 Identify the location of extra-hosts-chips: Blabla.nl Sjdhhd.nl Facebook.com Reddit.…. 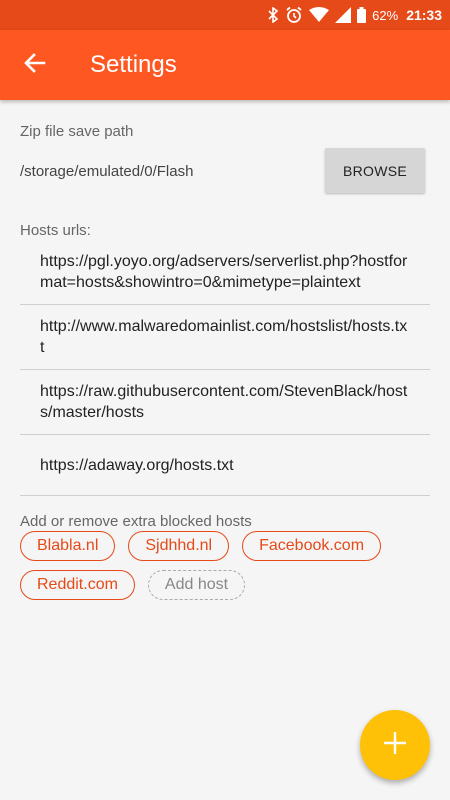
(230, 565).